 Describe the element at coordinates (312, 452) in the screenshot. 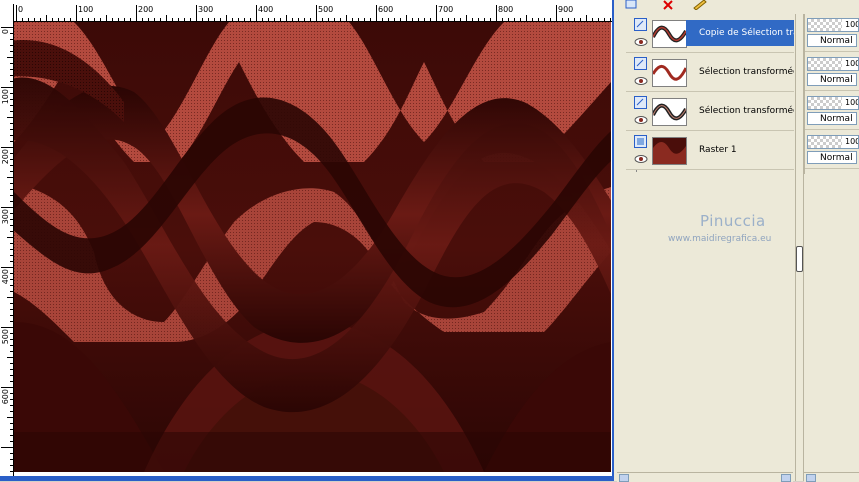

I see `bottom-shade` at that location.